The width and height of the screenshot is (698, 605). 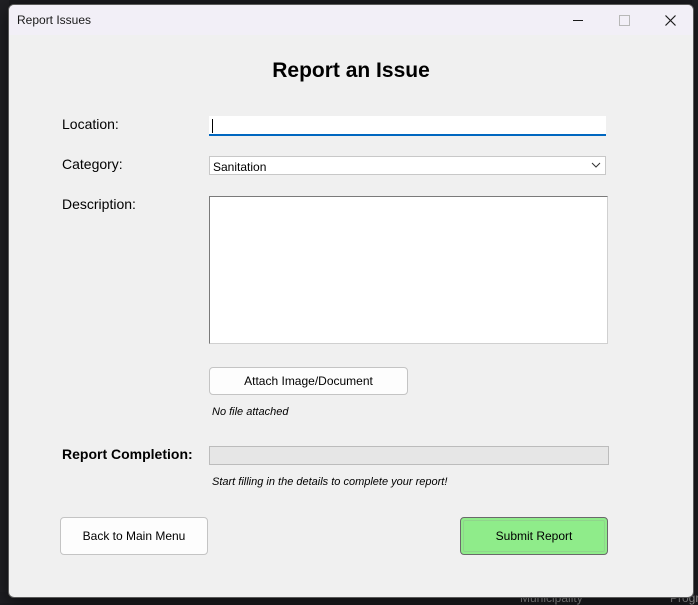 What do you see at coordinates (351, 20) in the screenshot?
I see `title-bar: Report Issues` at bounding box center [351, 20].